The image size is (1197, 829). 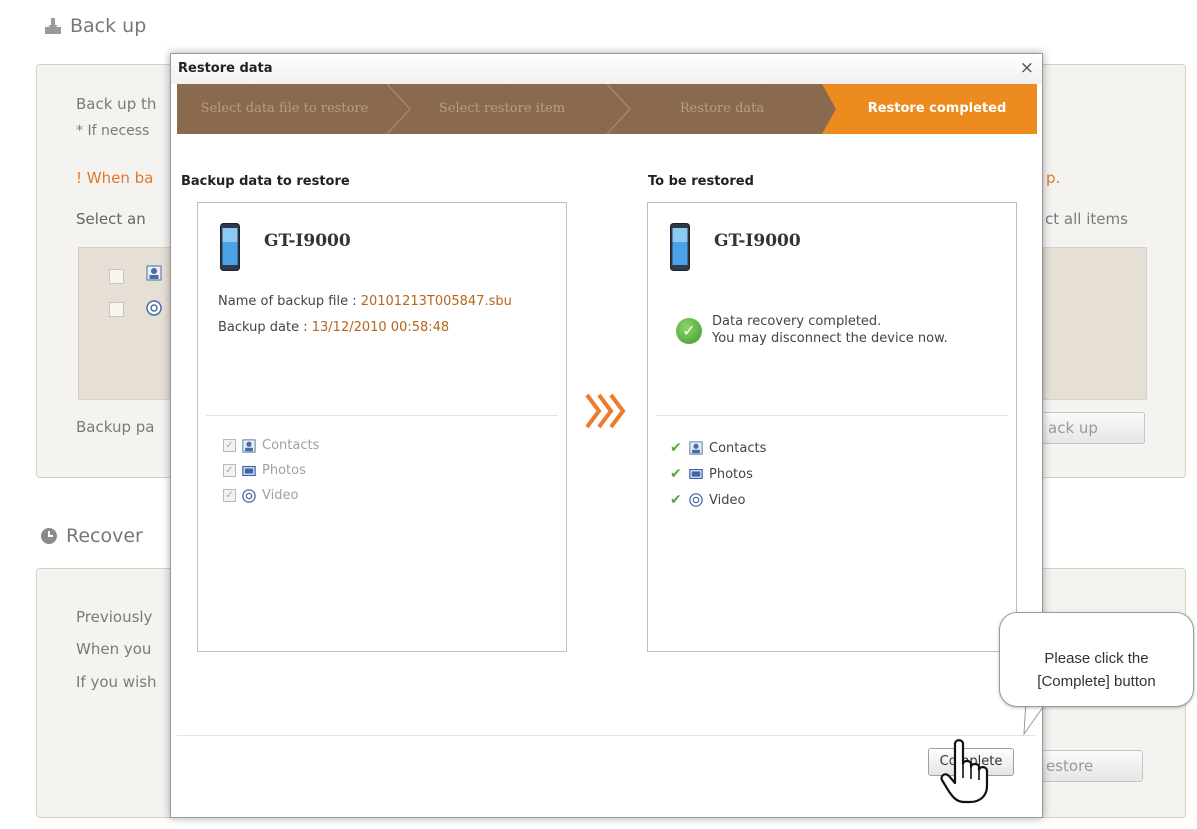 What do you see at coordinates (606, 69) in the screenshot?
I see `dialog-titlebar: Restore data ×` at bounding box center [606, 69].